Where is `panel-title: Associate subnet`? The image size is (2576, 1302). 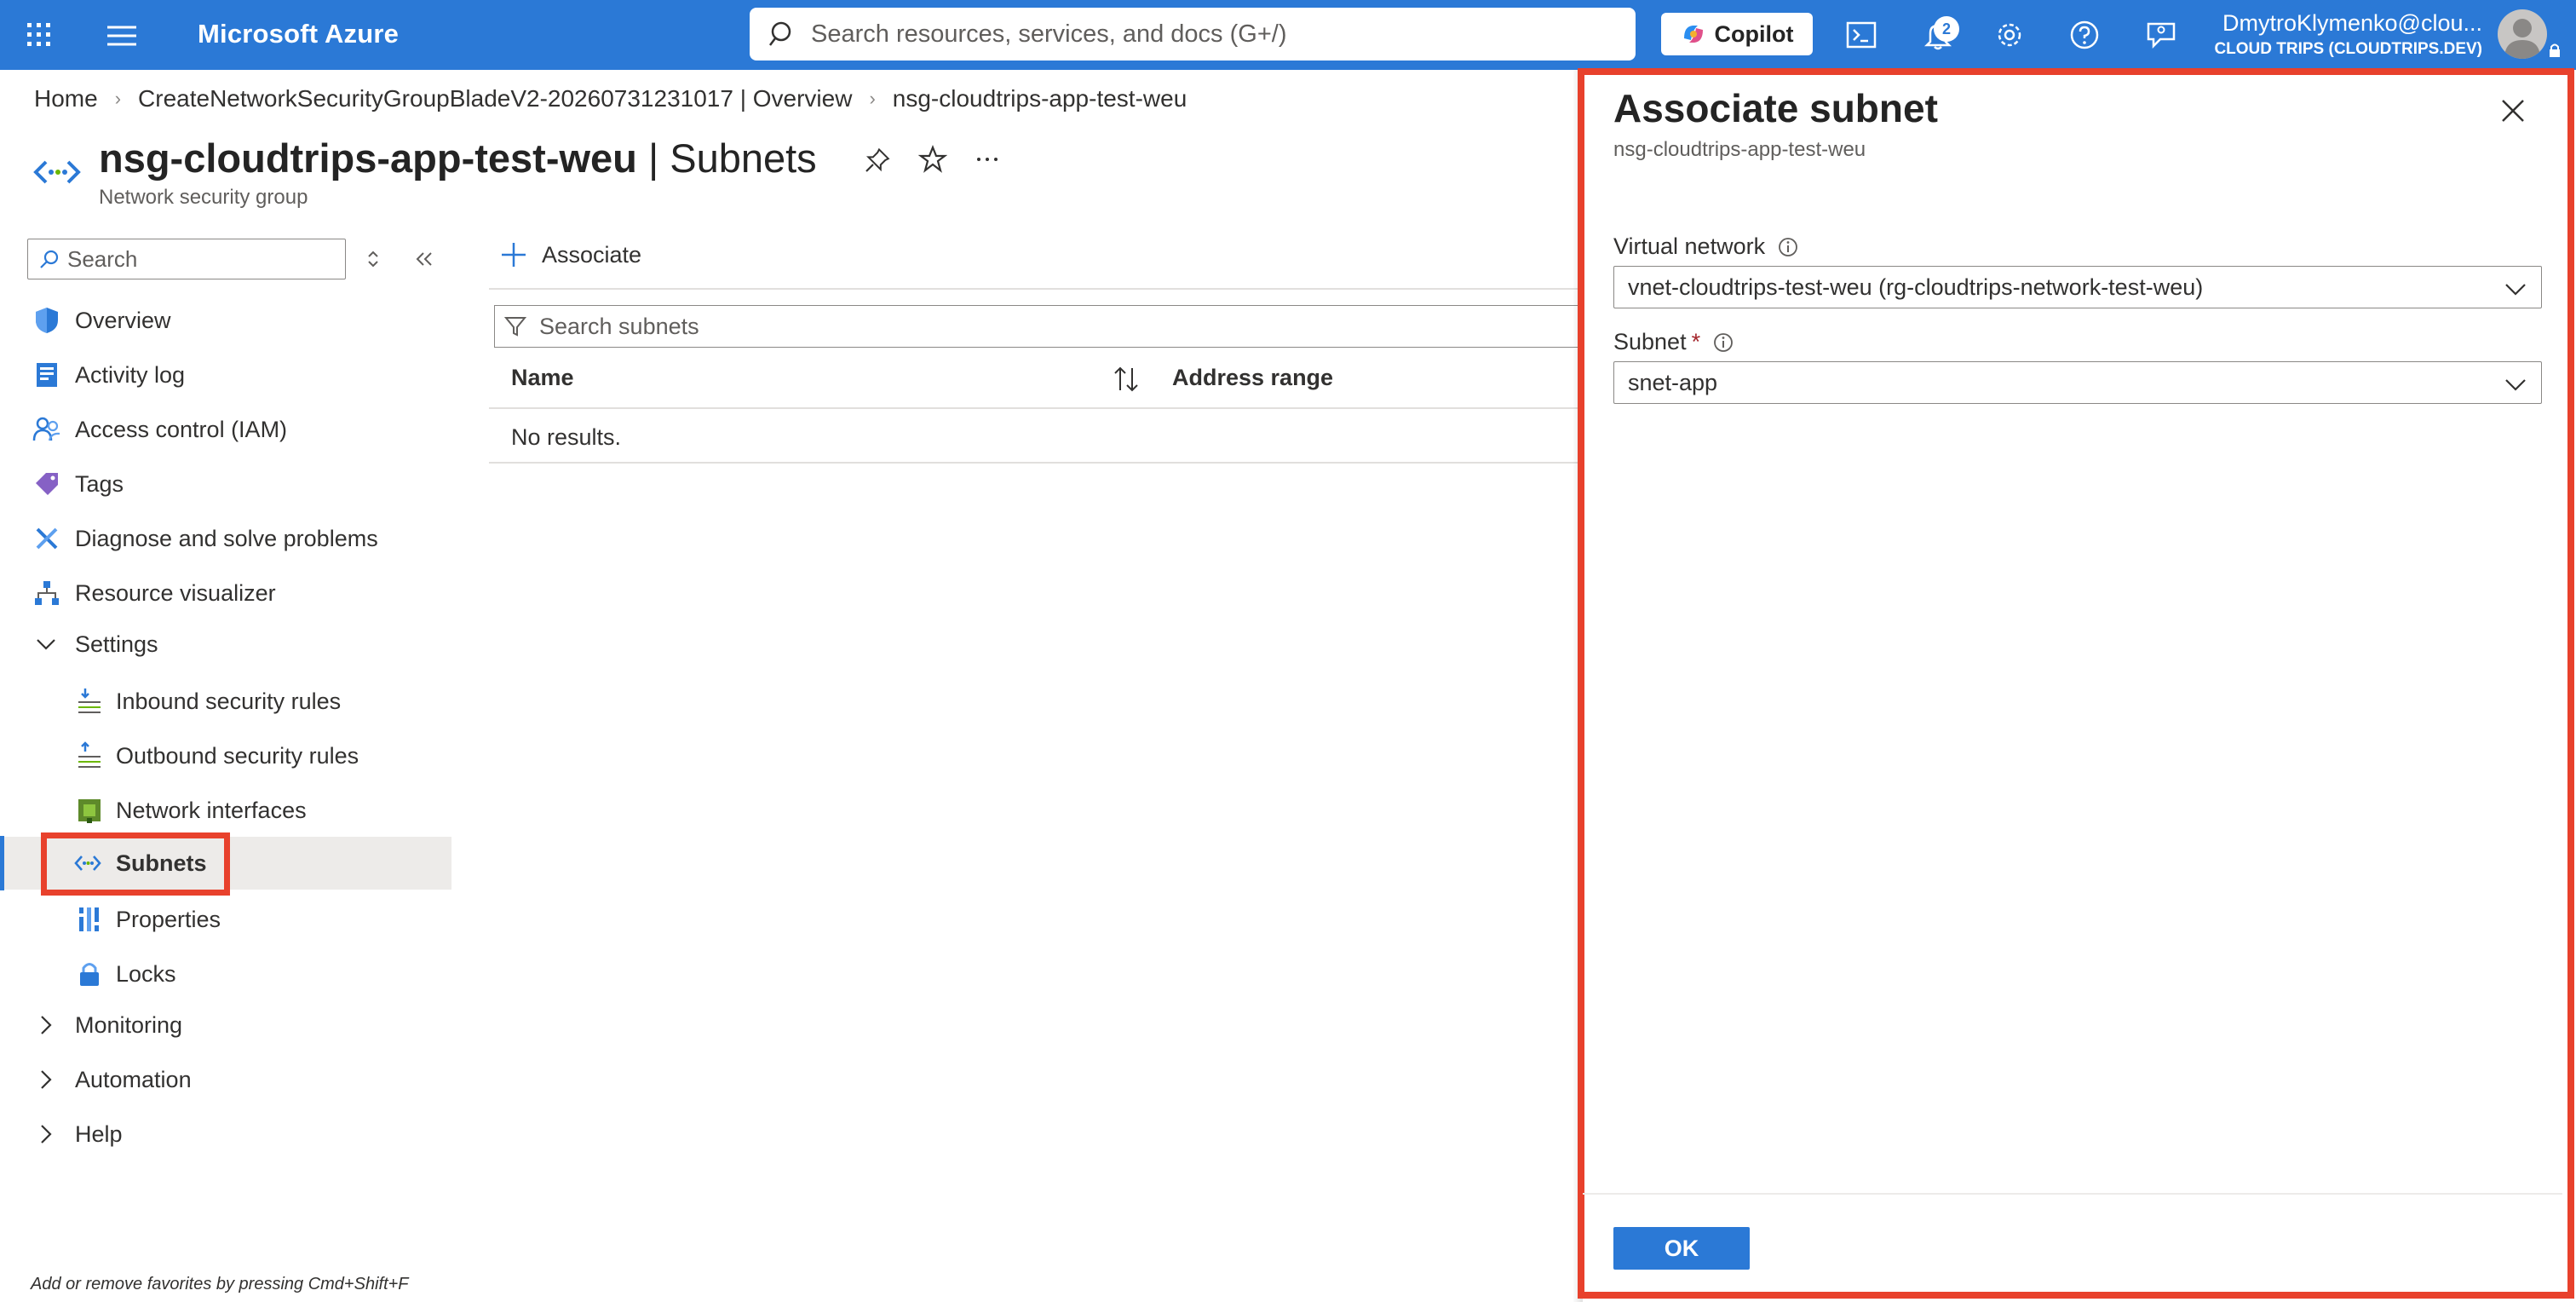
panel-title: Associate subnet is located at coordinates (1776, 108).